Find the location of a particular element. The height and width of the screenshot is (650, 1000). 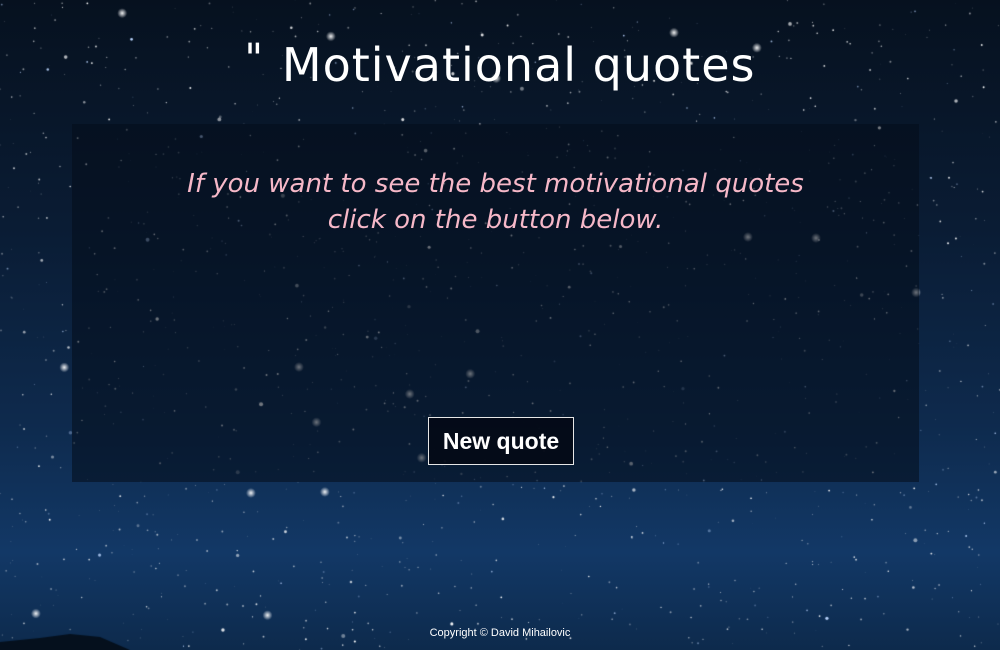

quote-text-line-2: click on the button below. is located at coordinates (495, 220).